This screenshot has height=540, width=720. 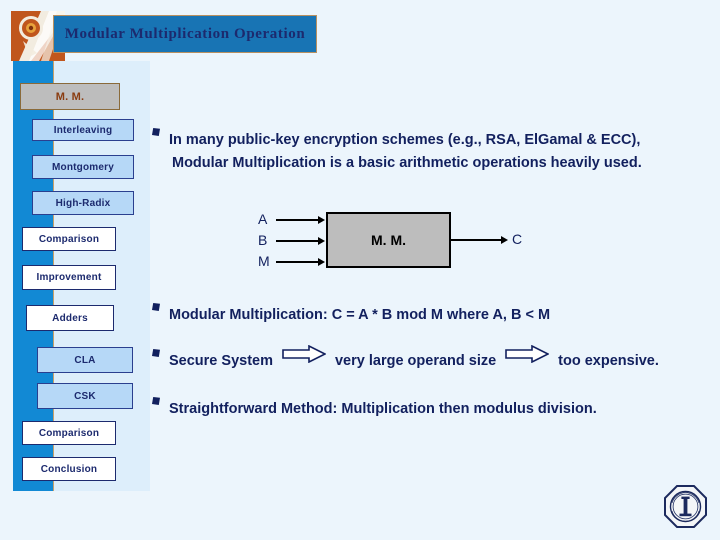 I want to click on sidebar-item-label: Montgomery, so click(x=83, y=167).